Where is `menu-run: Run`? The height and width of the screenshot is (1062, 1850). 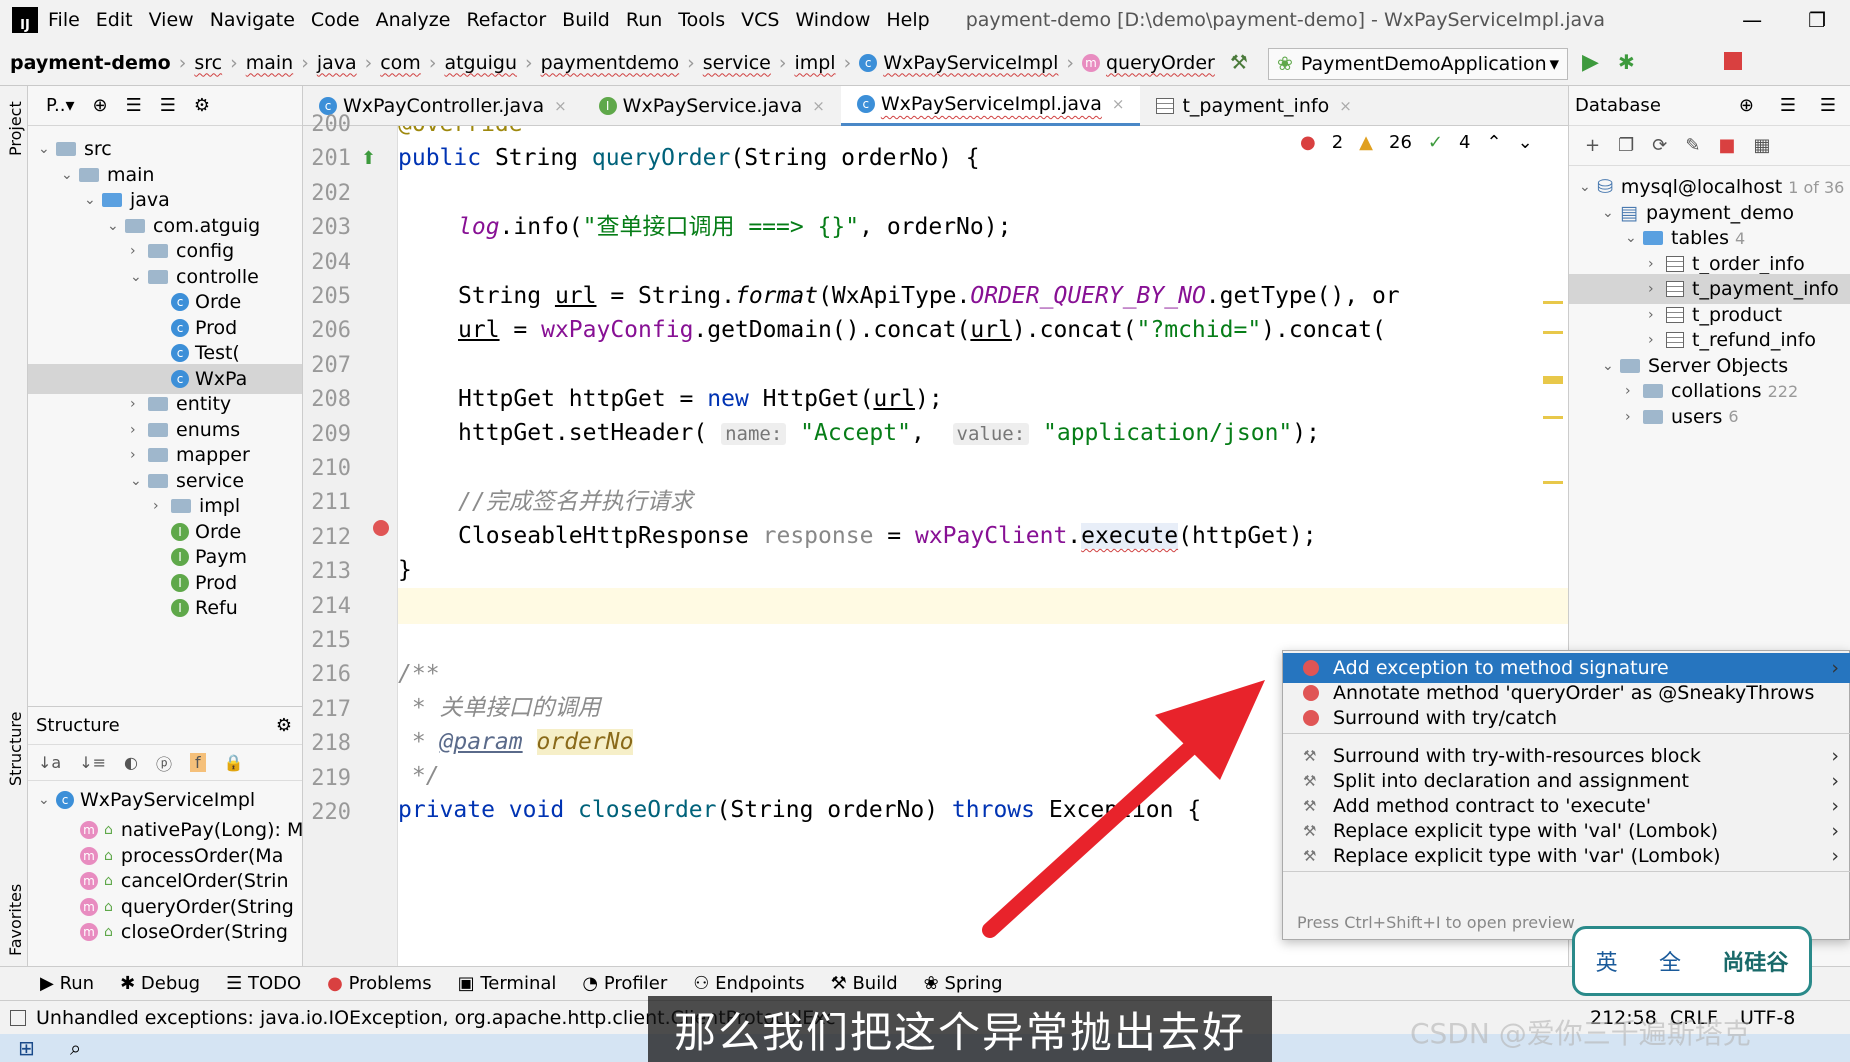
menu-run: Run is located at coordinates (644, 20).